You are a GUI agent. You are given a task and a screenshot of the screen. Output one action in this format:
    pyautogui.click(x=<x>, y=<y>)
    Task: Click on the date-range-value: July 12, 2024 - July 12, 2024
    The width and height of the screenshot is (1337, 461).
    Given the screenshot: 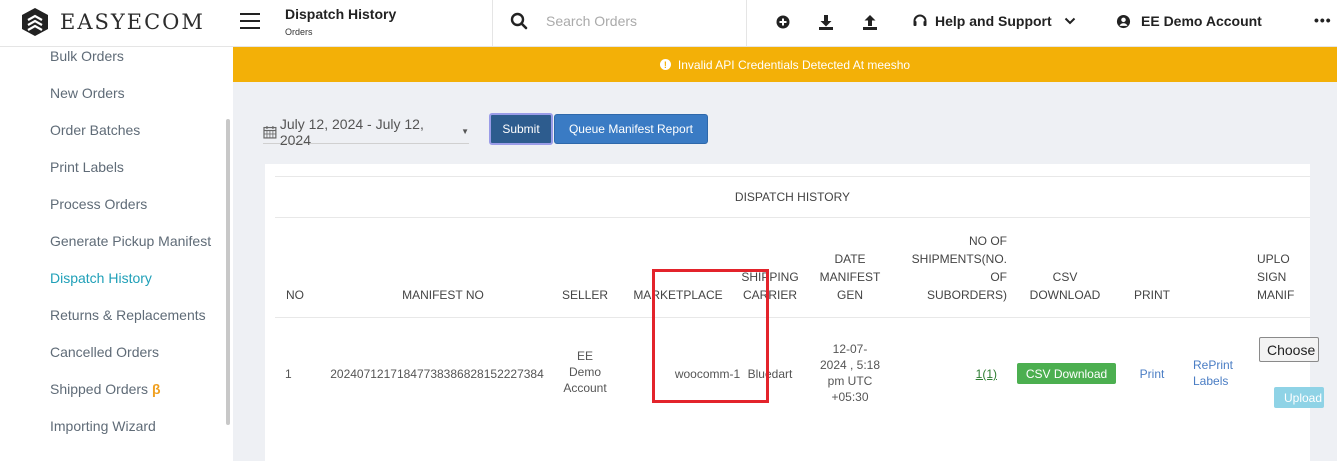 What is the action you would take?
    pyautogui.click(x=351, y=131)
    